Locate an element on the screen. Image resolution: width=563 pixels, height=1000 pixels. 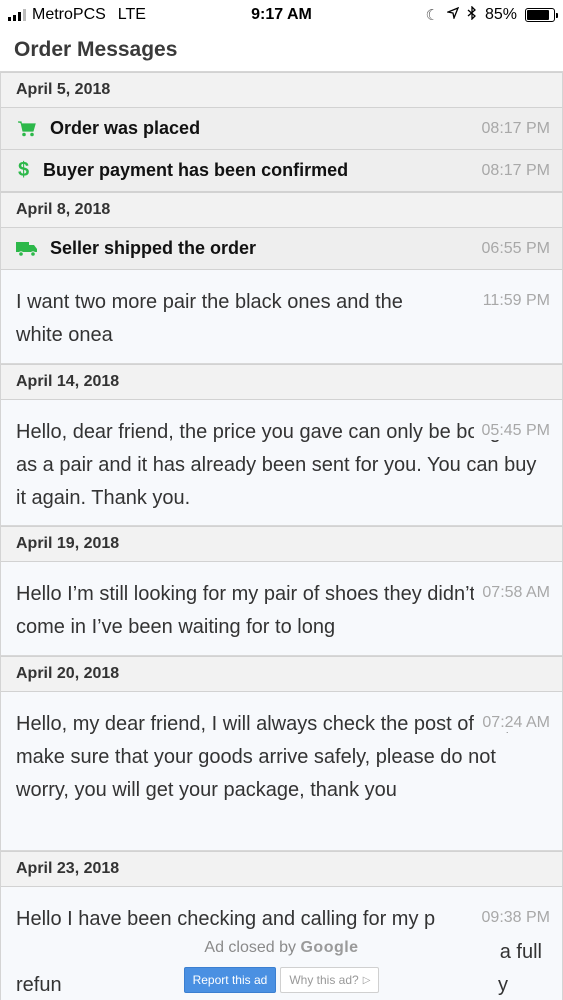
report-ad-button: Report this ad is located at coordinates (230, 980).